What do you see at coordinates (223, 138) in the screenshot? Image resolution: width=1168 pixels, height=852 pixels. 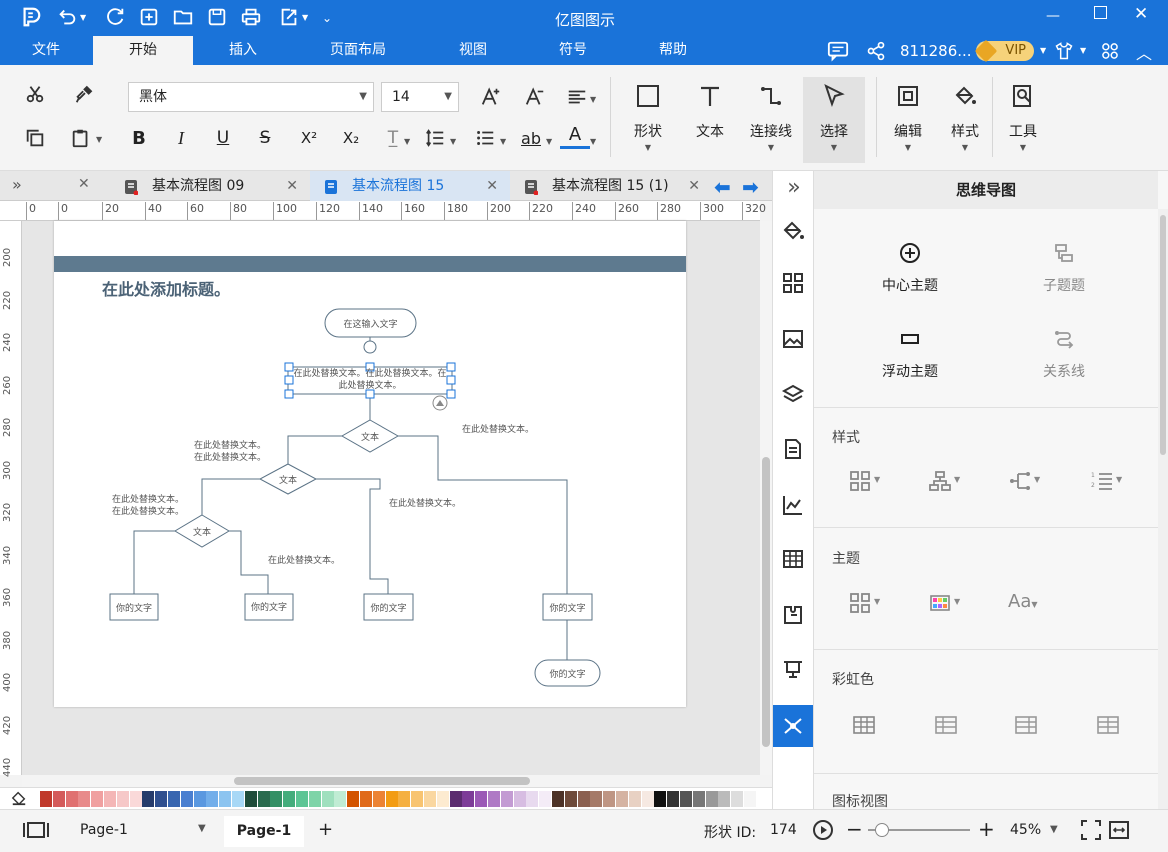 I see `underline-icon: U` at bounding box center [223, 138].